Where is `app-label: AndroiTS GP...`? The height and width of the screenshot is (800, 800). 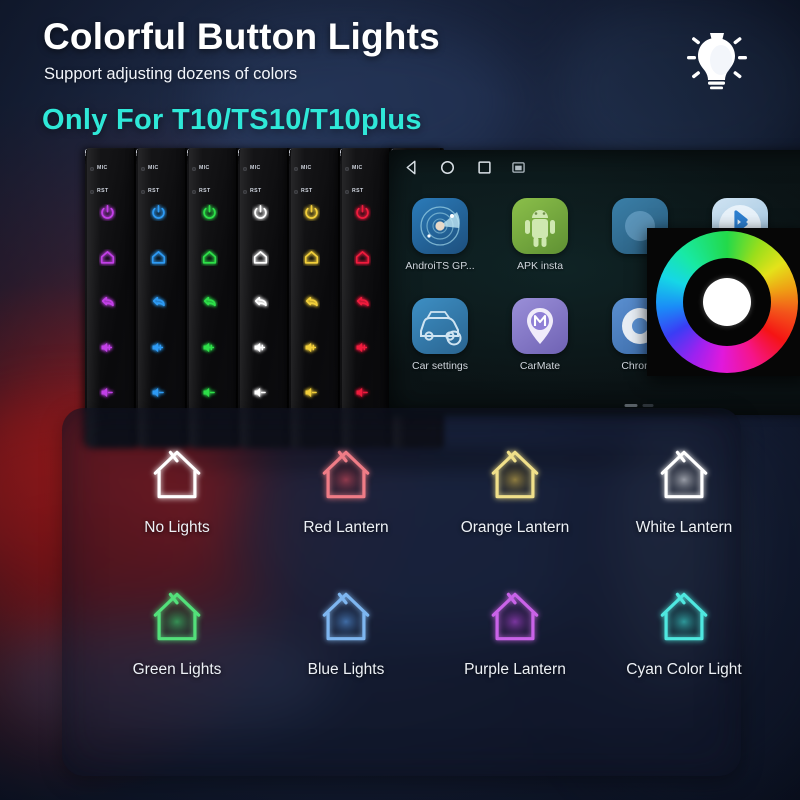
app-label: AndroiTS GP... is located at coordinates (440, 266).